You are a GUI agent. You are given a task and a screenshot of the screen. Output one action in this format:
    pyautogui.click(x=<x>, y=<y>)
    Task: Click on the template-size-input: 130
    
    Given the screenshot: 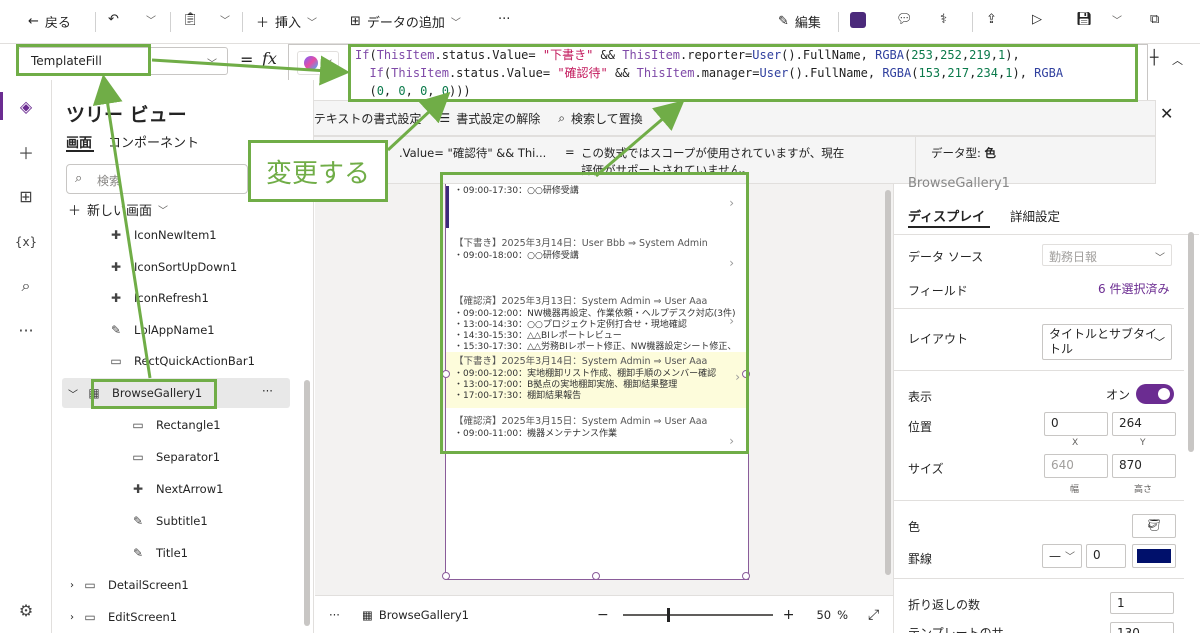 What is the action you would take?
    pyautogui.click(x=1142, y=627)
    